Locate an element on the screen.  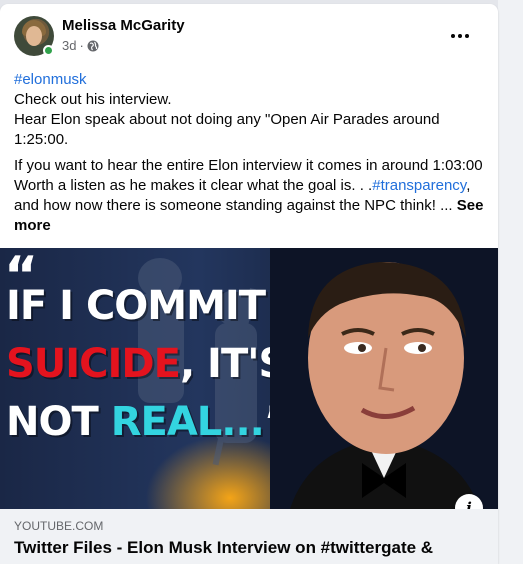
author-name: Melissa McGarity is located at coordinates (123, 25).